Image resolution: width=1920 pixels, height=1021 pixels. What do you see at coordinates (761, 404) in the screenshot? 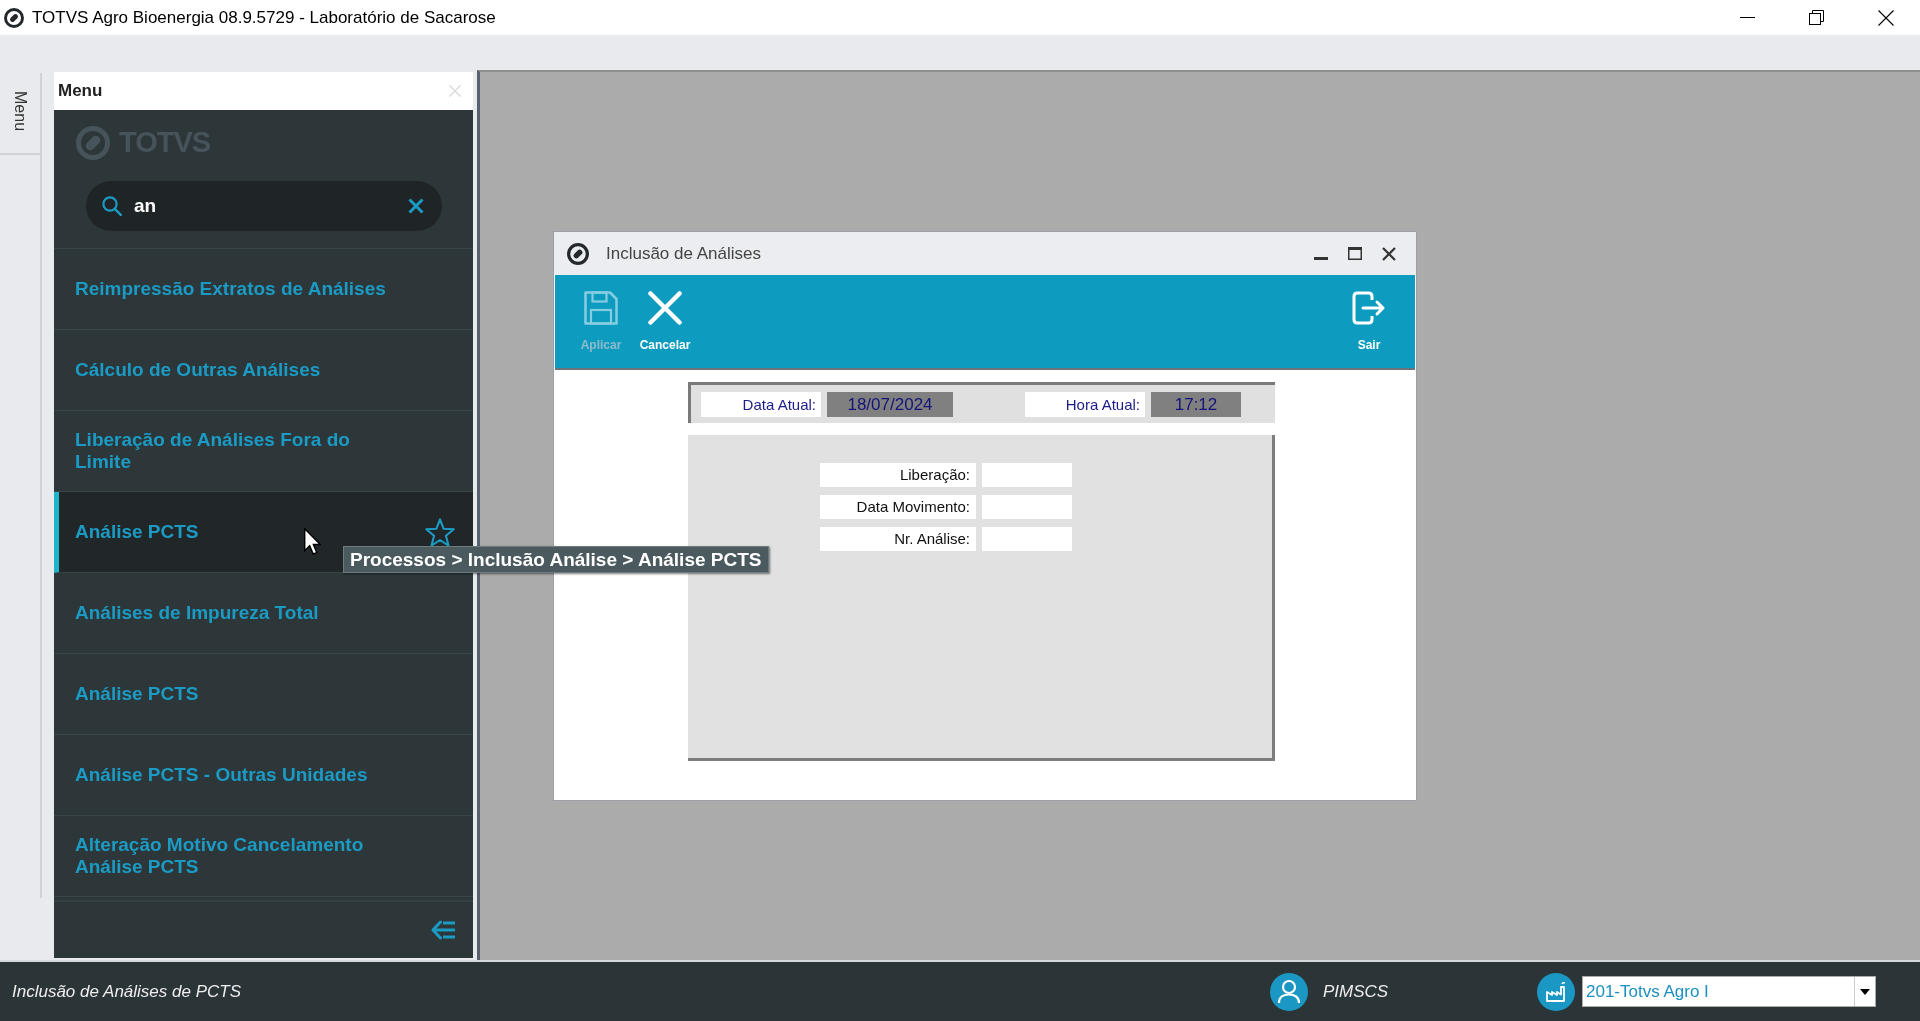
I see `field-label: Data Atual:` at bounding box center [761, 404].